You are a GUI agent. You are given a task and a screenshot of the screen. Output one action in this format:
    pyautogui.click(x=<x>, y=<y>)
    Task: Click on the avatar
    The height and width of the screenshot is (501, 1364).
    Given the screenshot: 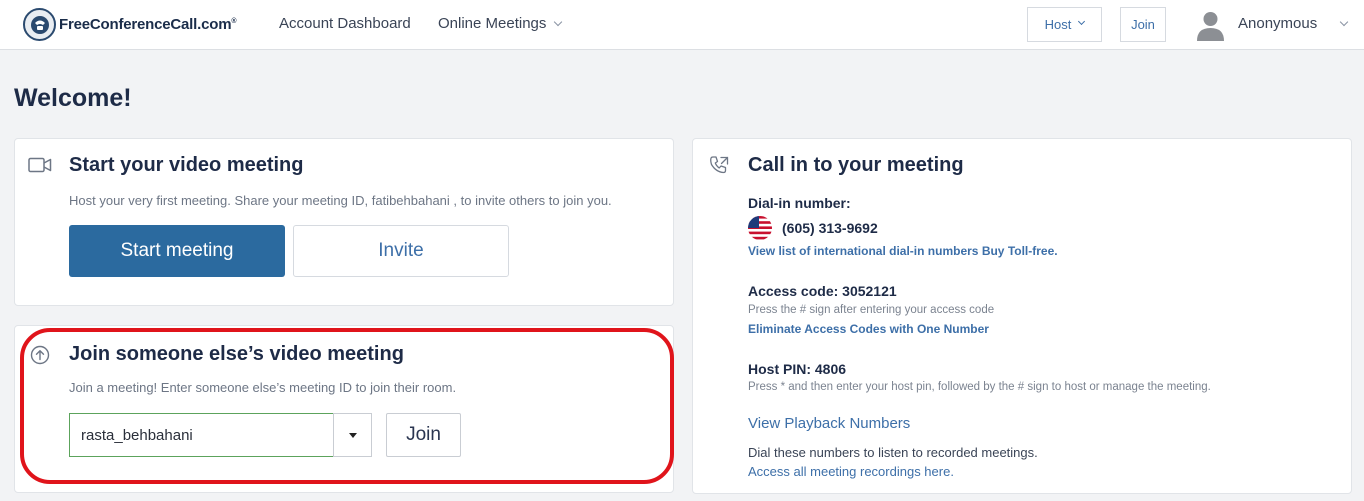 What is the action you would take?
    pyautogui.click(x=1210, y=24)
    